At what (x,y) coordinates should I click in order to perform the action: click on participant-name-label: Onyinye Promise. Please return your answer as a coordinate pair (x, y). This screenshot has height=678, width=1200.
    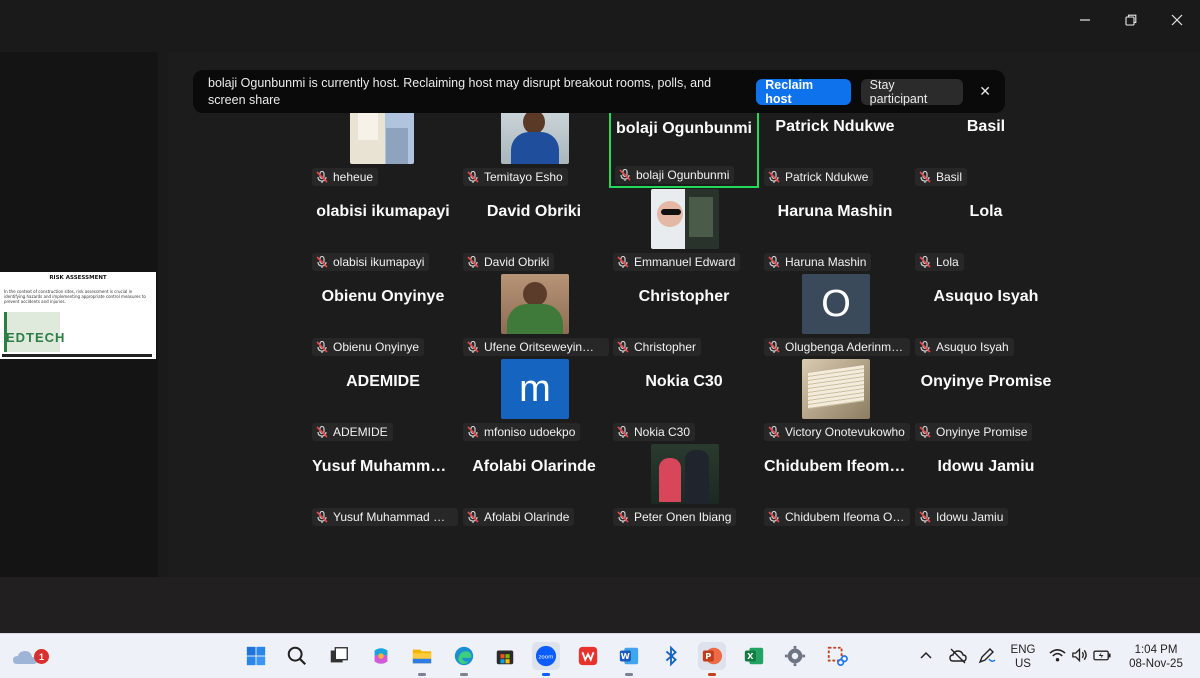
    Looking at the image, I should click on (974, 432).